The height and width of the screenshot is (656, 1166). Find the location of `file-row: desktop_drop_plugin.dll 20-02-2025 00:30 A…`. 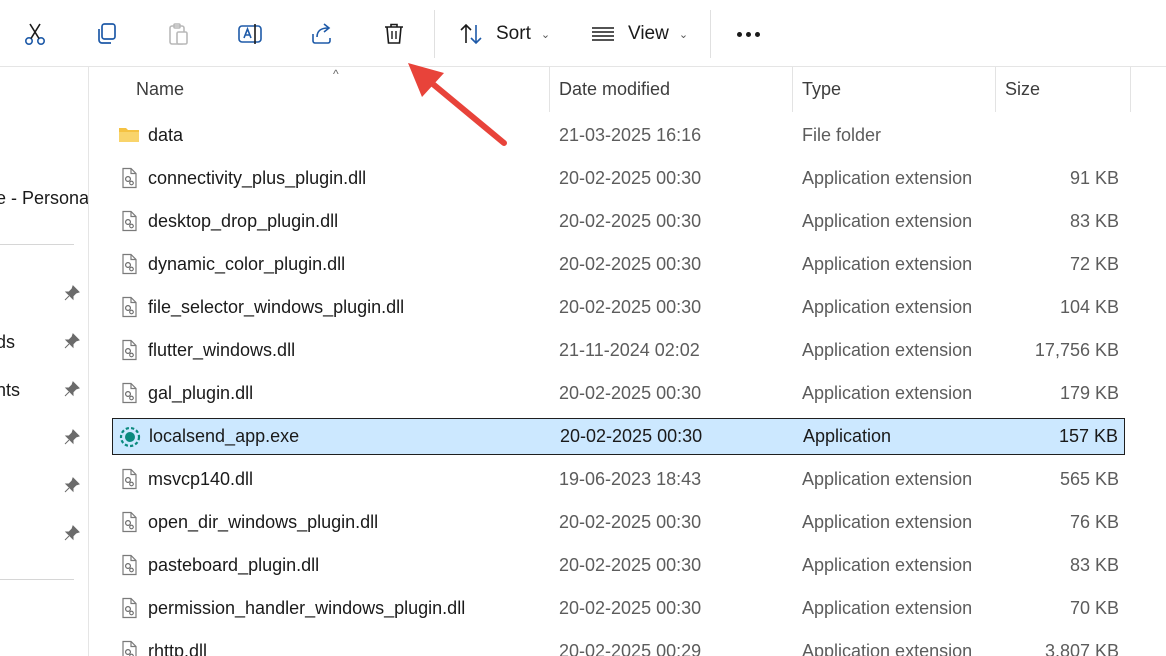

file-row: desktop_drop_plugin.dll 20-02-2025 00:30 A… is located at coordinates (618, 221).